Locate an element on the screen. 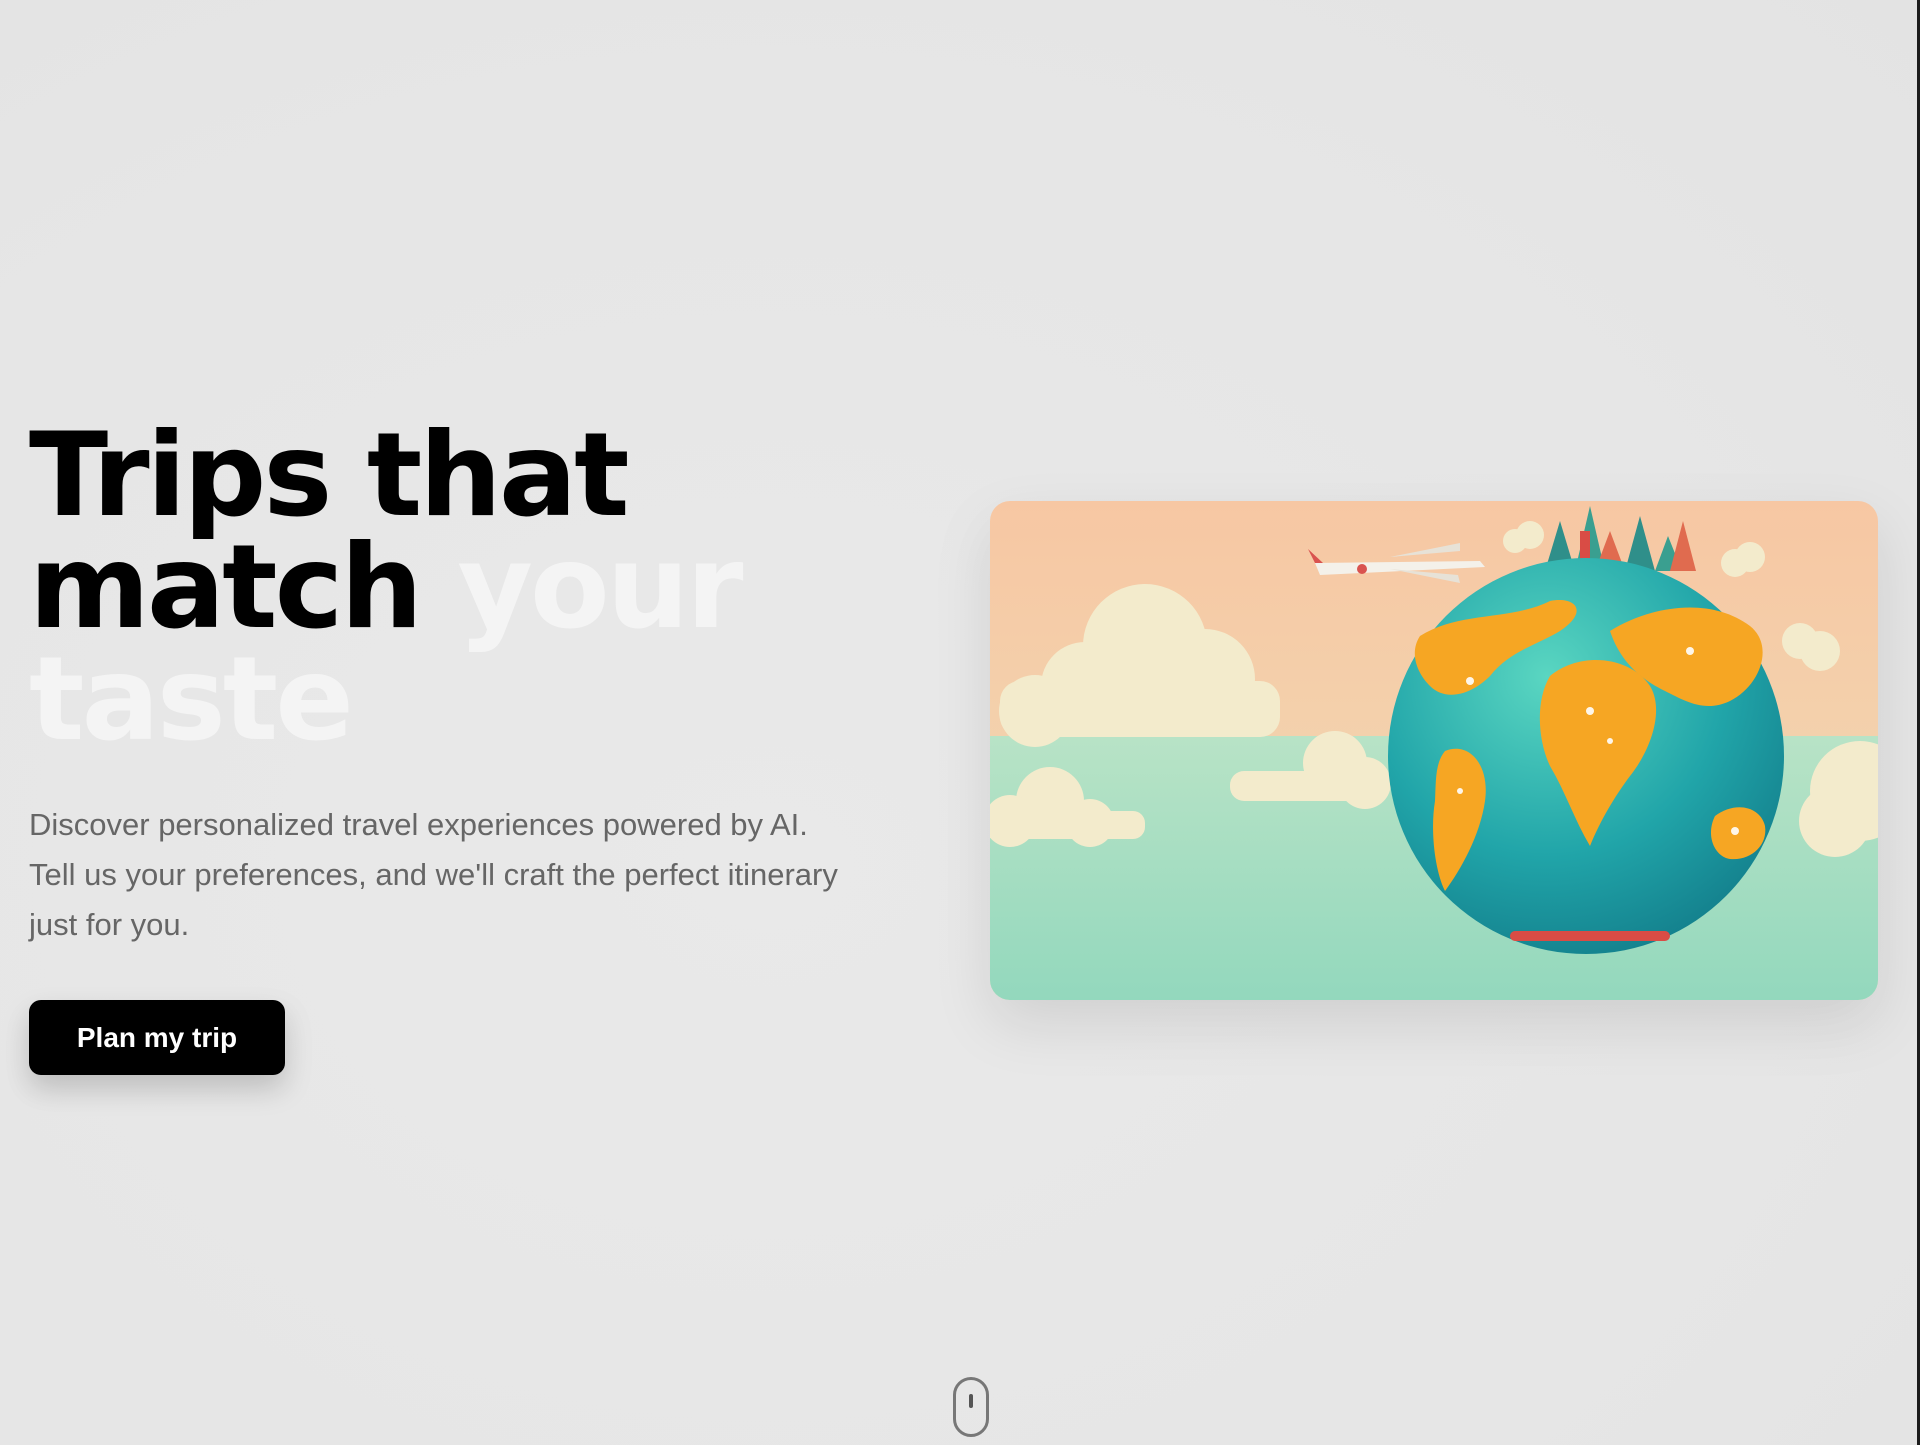 This screenshot has height=1445, width=1920. hero-headline: Trips that match your taste is located at coordinates (386, 587).